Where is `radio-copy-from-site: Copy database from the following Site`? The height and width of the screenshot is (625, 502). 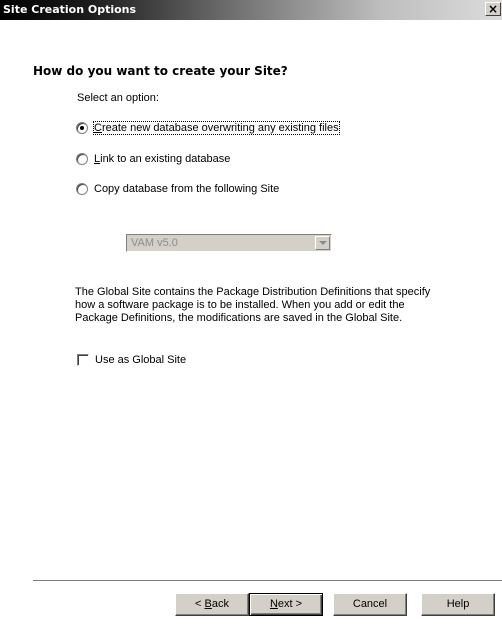
radio-copy-from-site: Copy database from the following Site is located at coordinates (177, 189).